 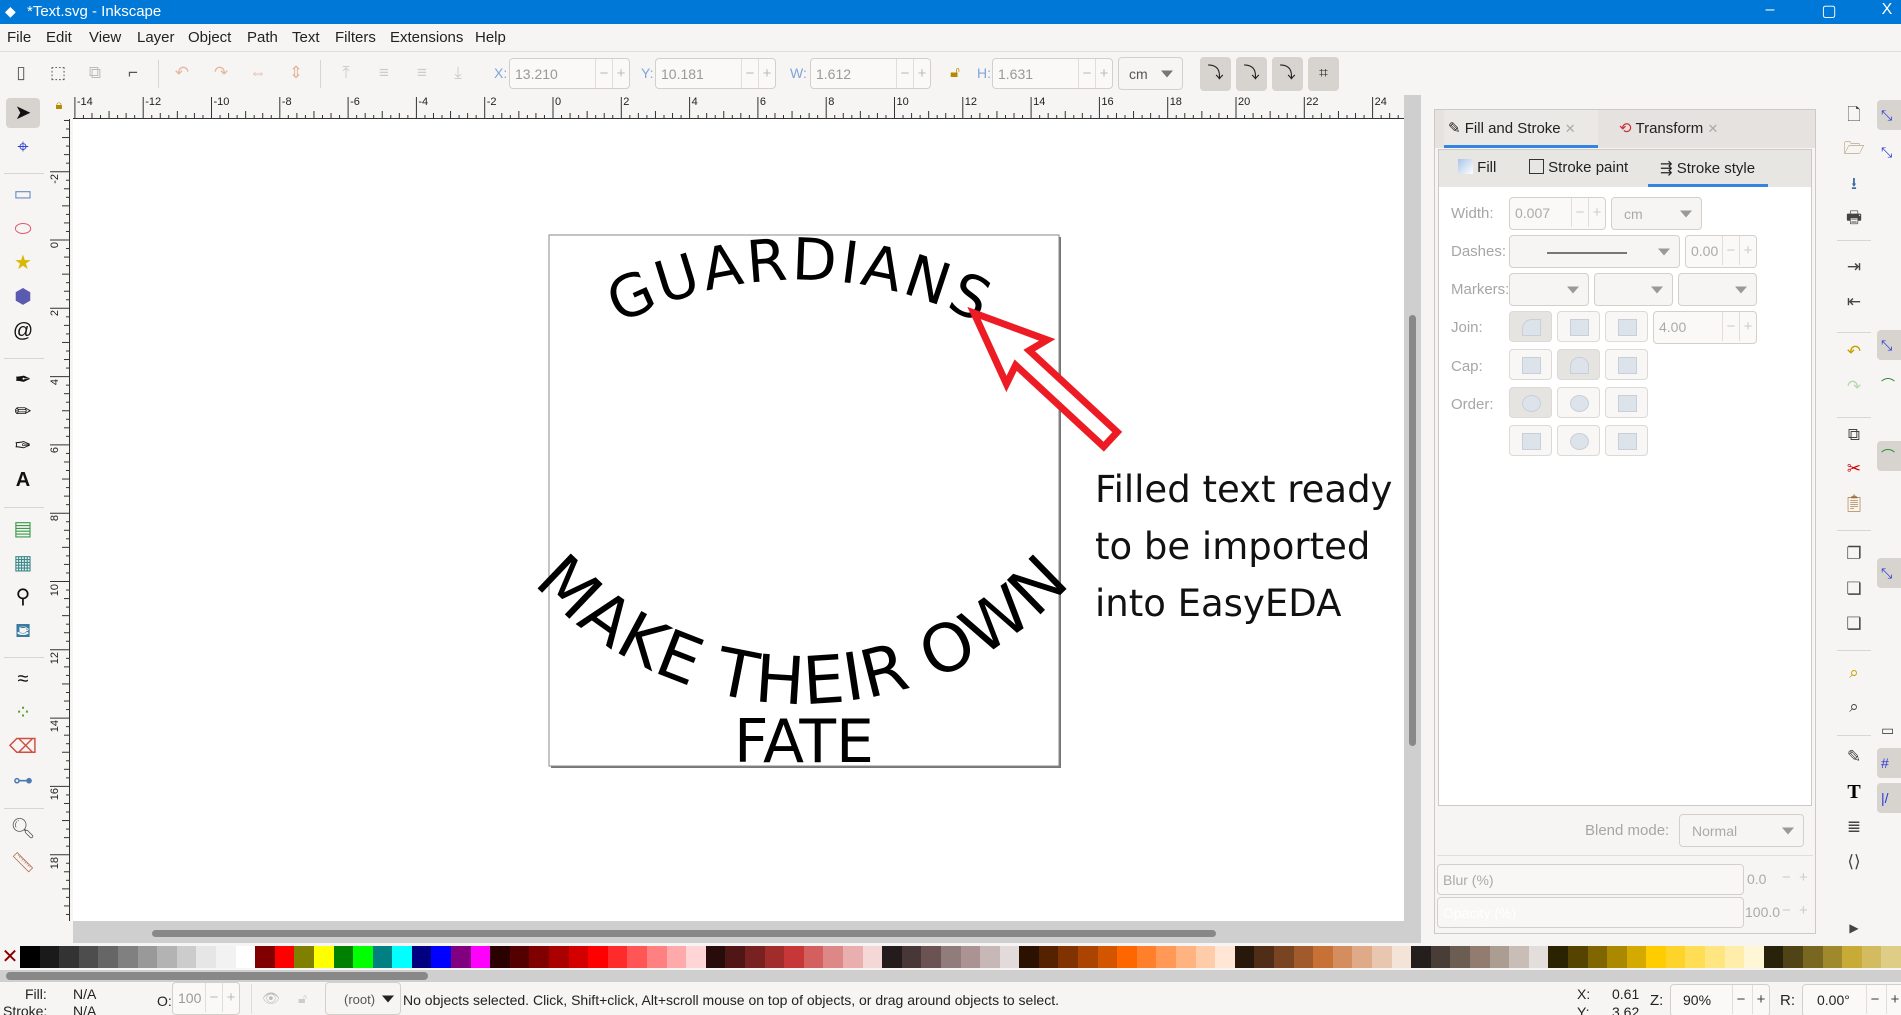 What do you see at coordinates (1854, 928) in the screenshot?
I see `more-commands-icon: ▶` at bounding box center [1854, 928].